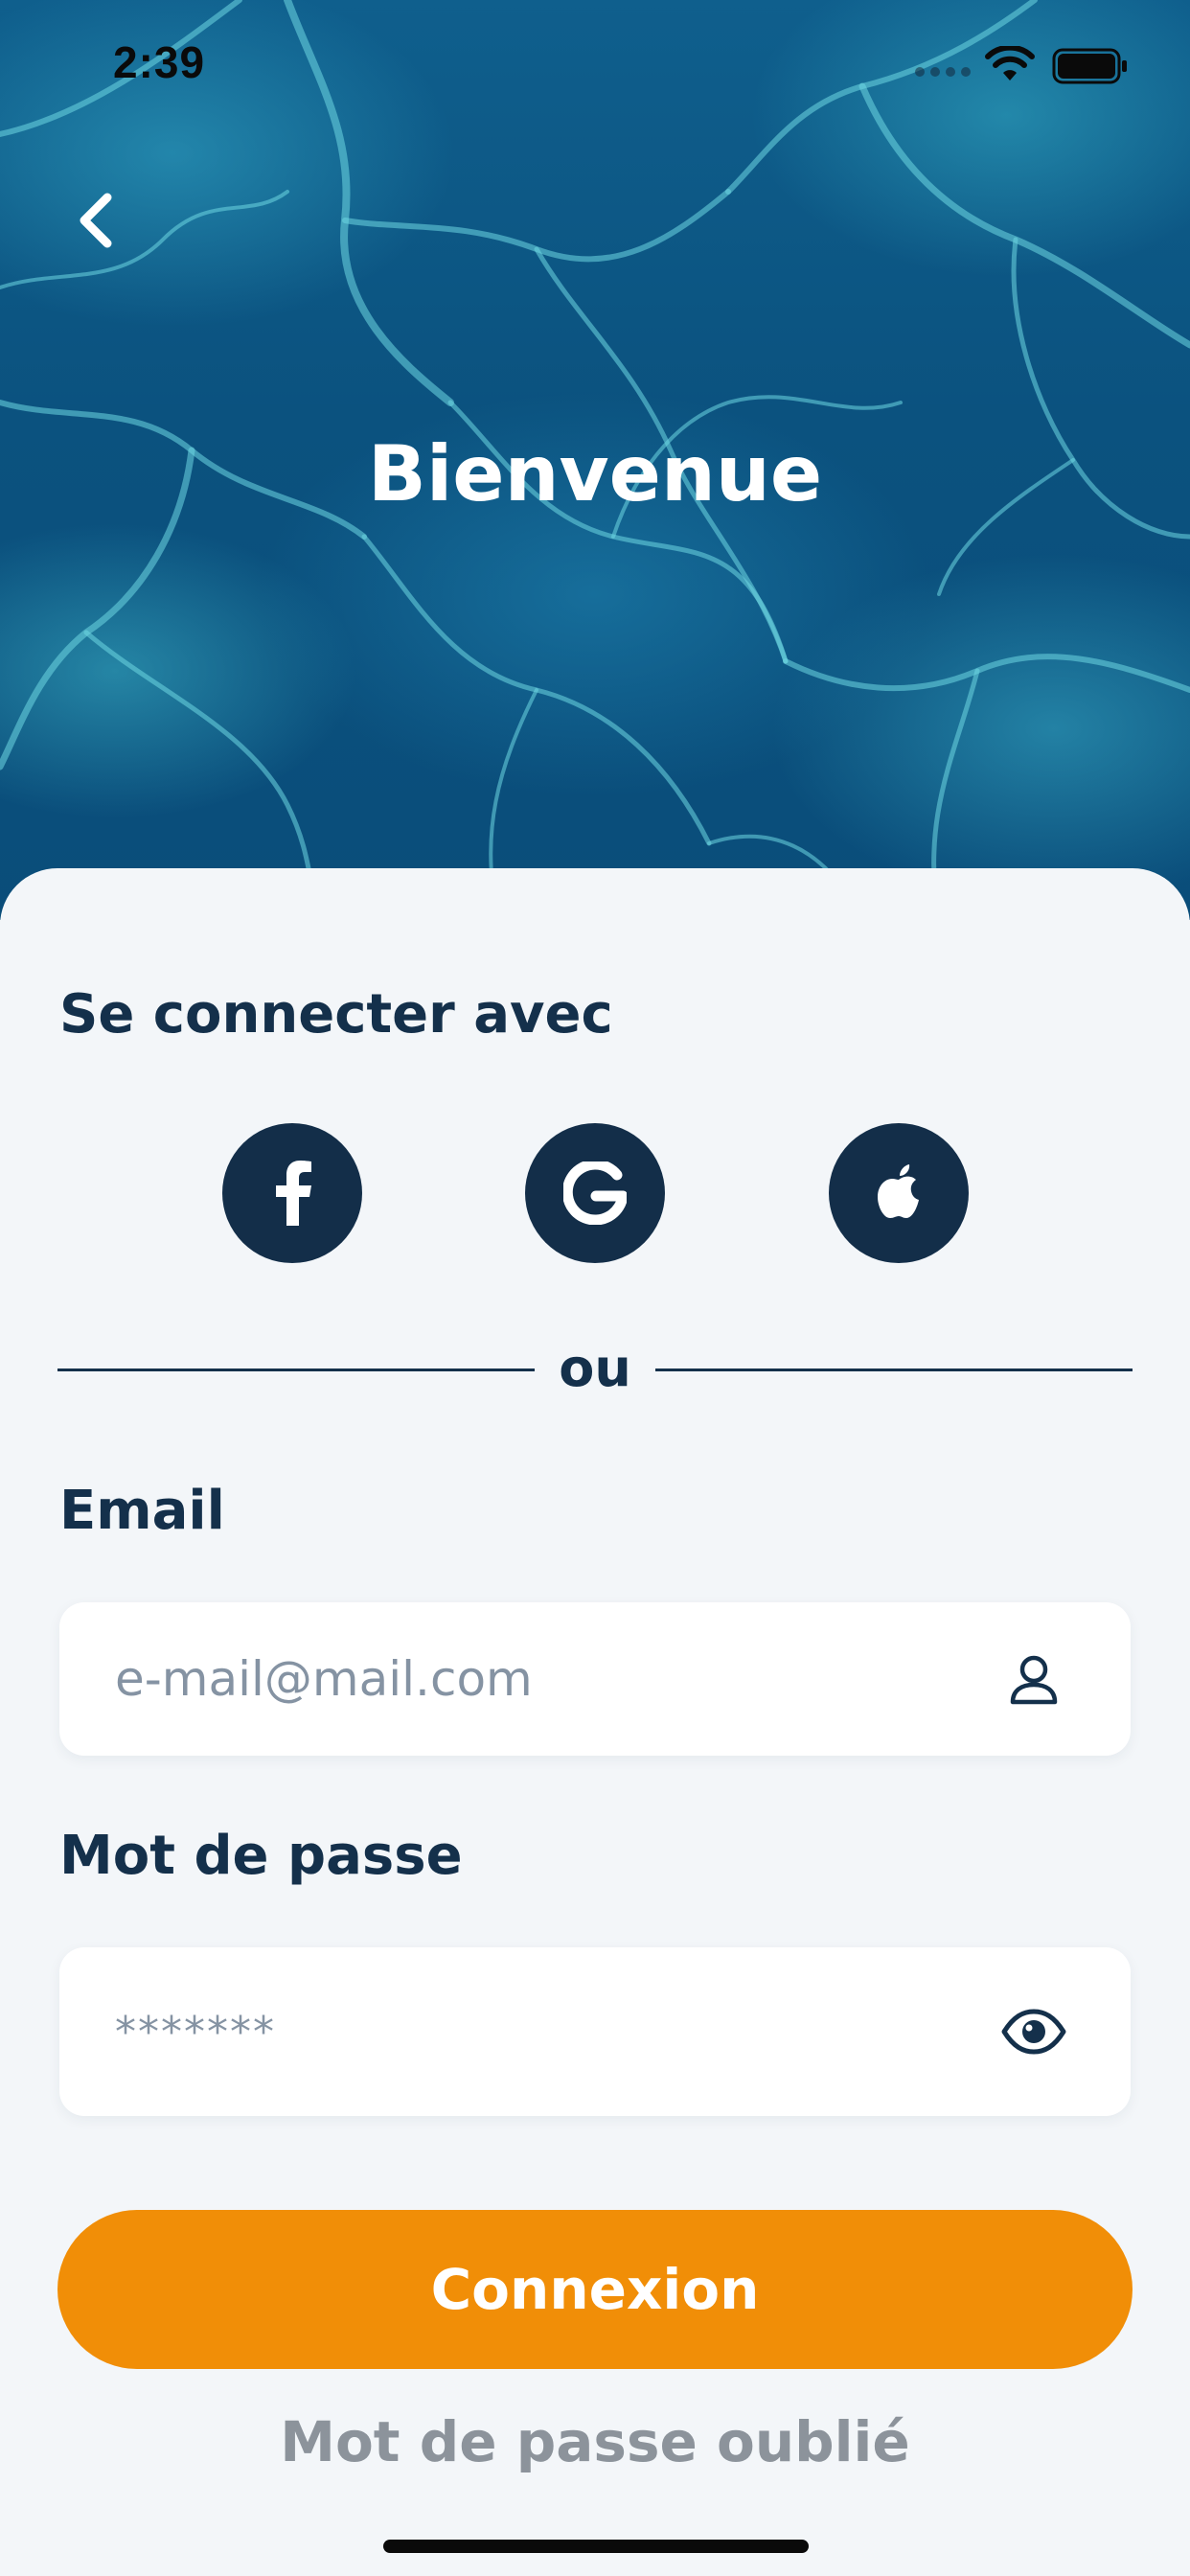 Image resolution: width=1190 pixels, height=2576 pixels. I want to click on divider-text: ou, so click(595, 1368).